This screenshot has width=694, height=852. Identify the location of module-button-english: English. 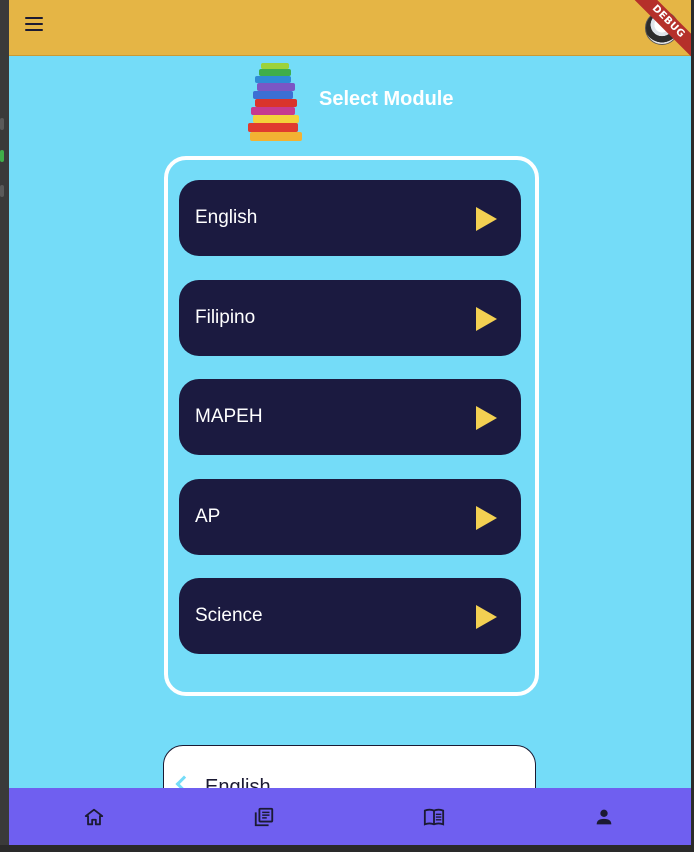
(350, 218).